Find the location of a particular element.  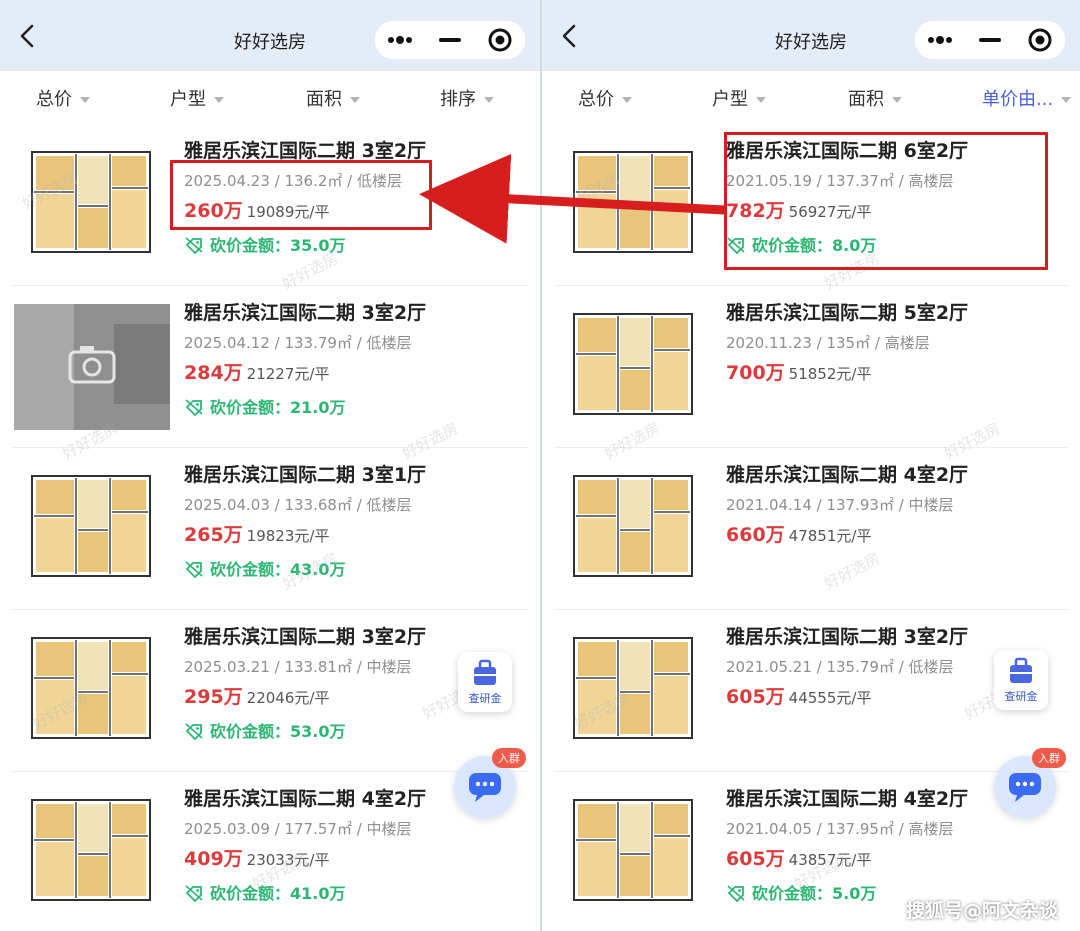

bargain-amount-text: 砍价金额：35.0万 is located at coordinates (278, 245).